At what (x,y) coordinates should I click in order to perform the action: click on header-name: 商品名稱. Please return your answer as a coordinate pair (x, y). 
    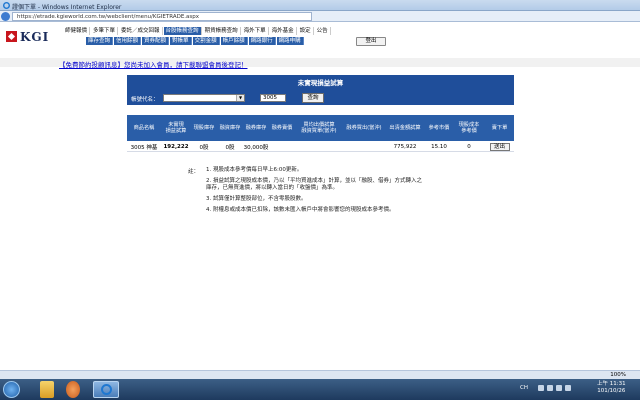
    Looking at the image, I should click on (144, 127).